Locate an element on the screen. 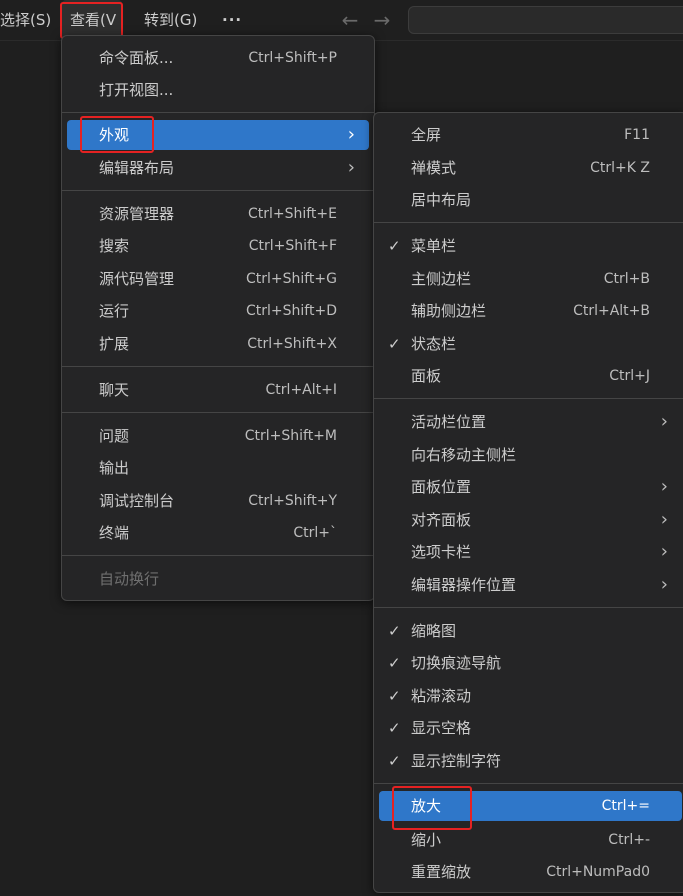  menu-item-output: 输出 is located at coordinates (218, 468).